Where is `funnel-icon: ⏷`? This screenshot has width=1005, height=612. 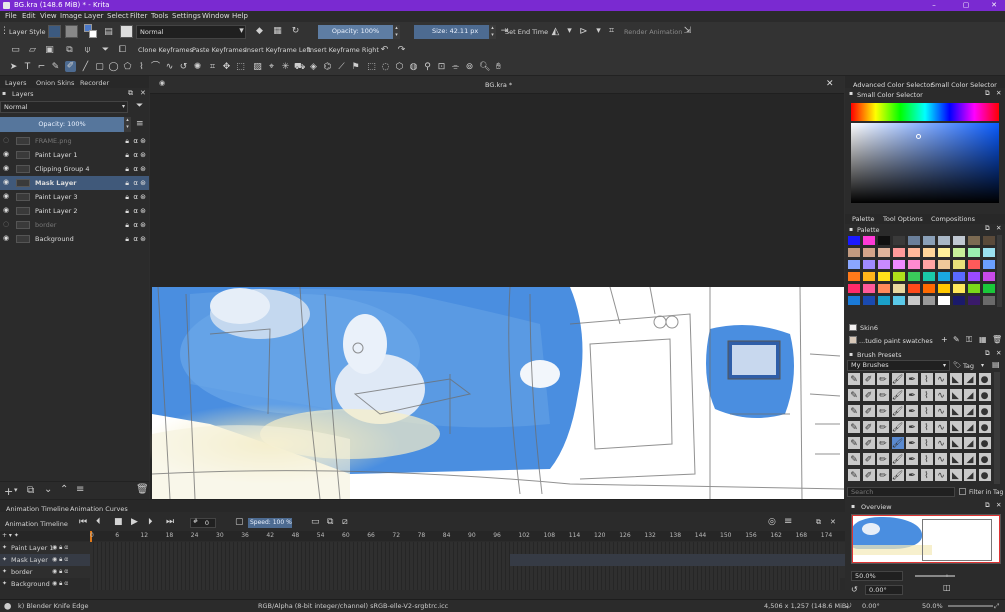 funnel-icon: ⏷ is located at coordinates (105, 50).